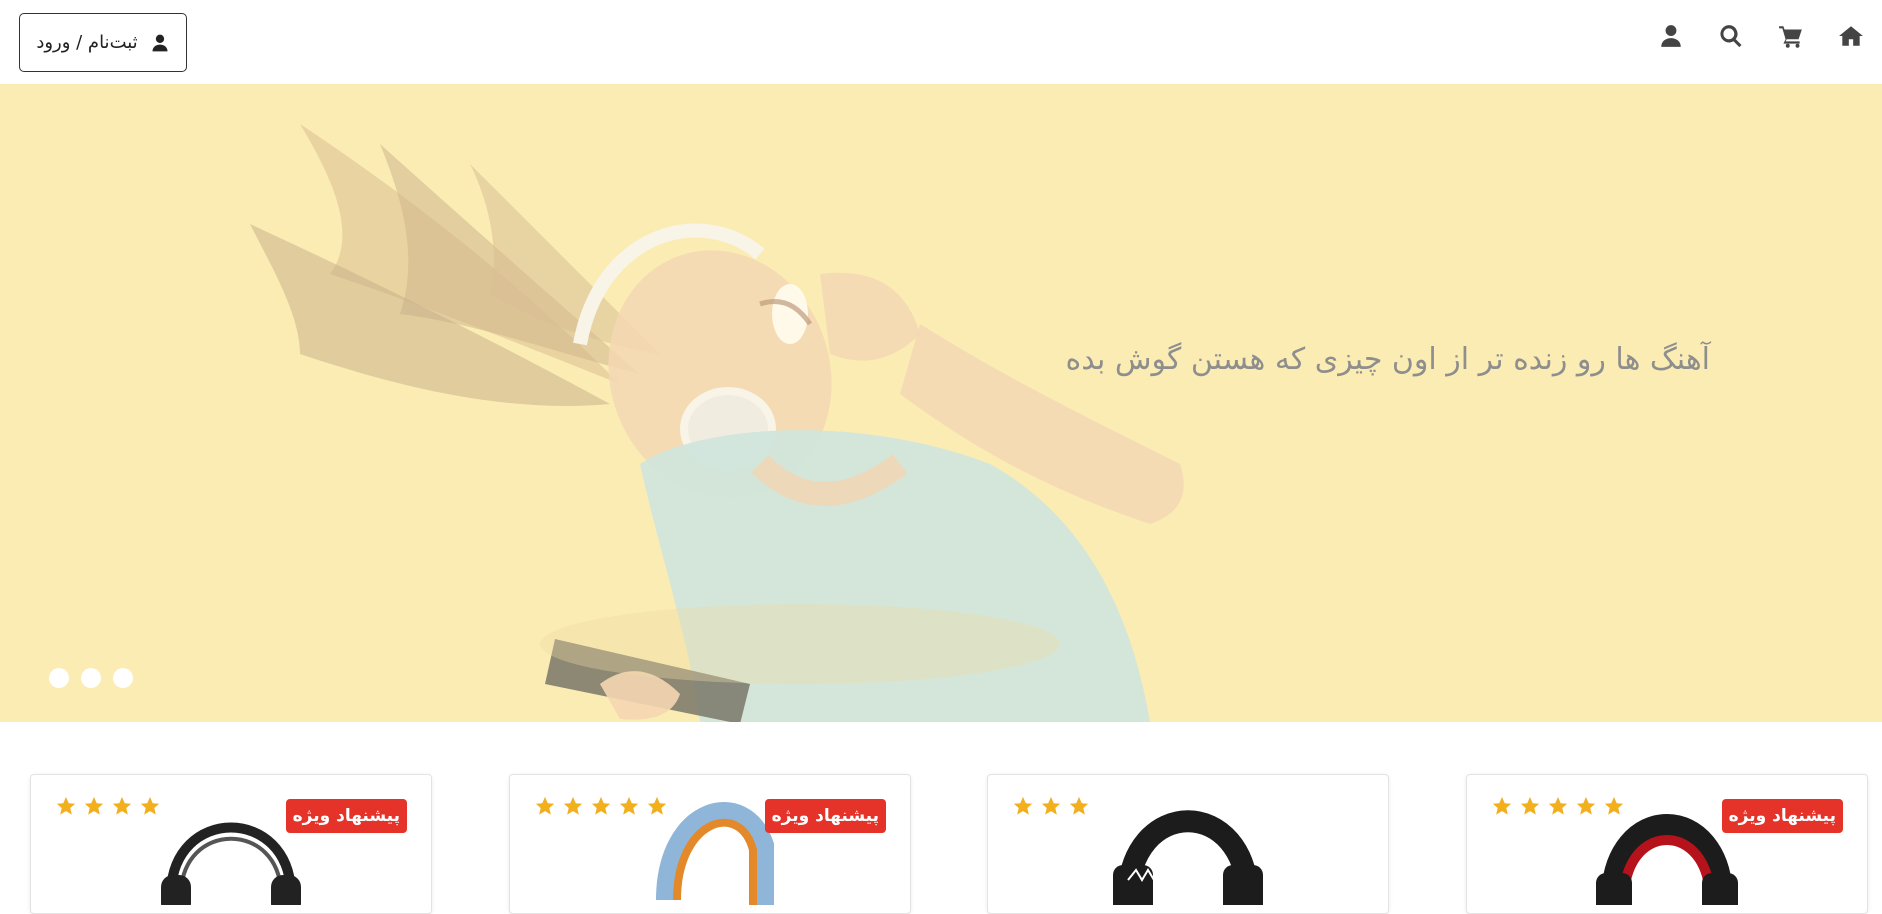  I want to click on rating-stars, so click(1051, 806).